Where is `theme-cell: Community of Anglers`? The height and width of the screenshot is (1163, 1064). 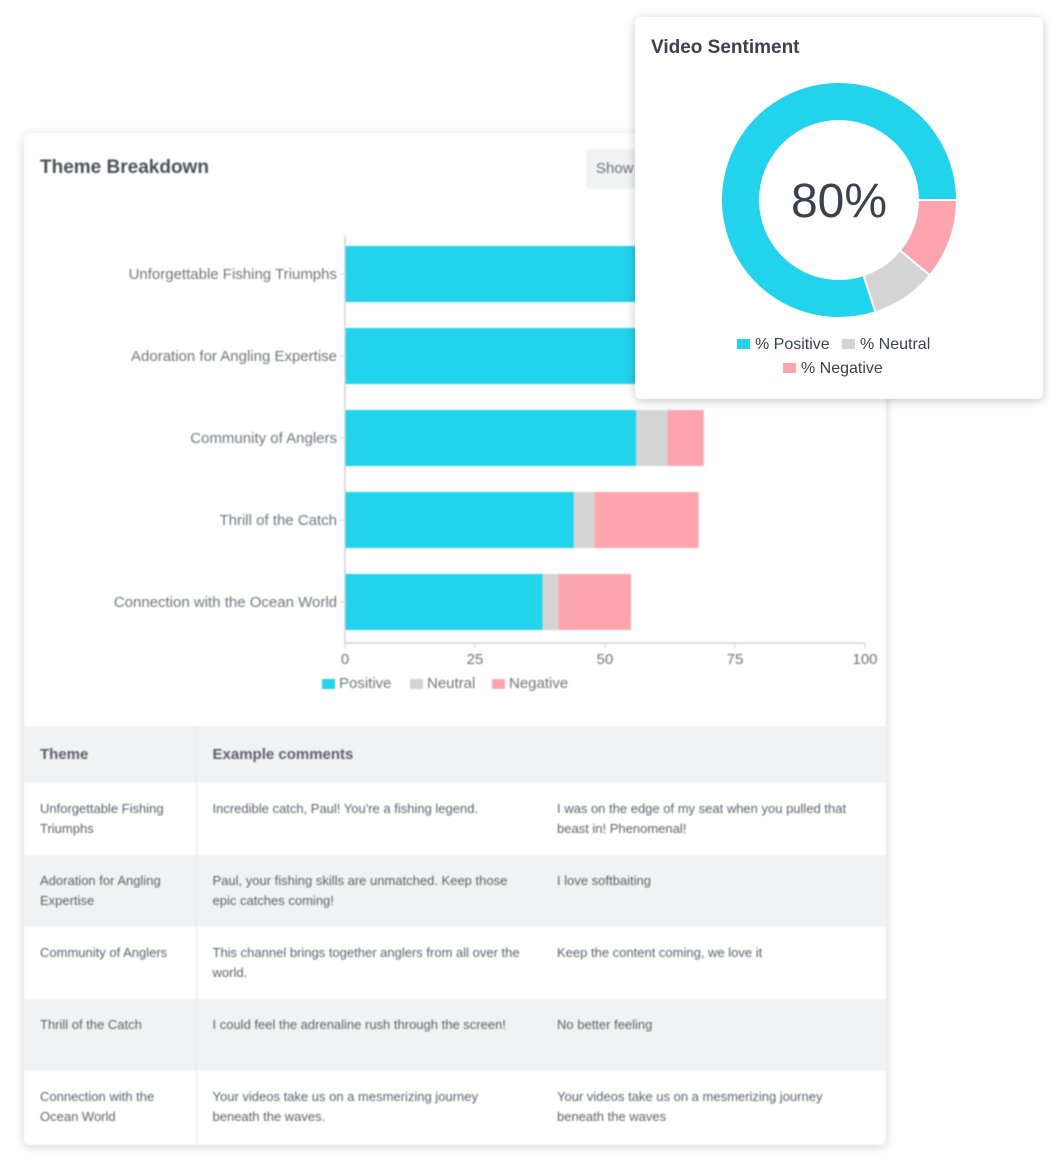 theme-cell: Community of Anglers is located at coordinates (110, 963).